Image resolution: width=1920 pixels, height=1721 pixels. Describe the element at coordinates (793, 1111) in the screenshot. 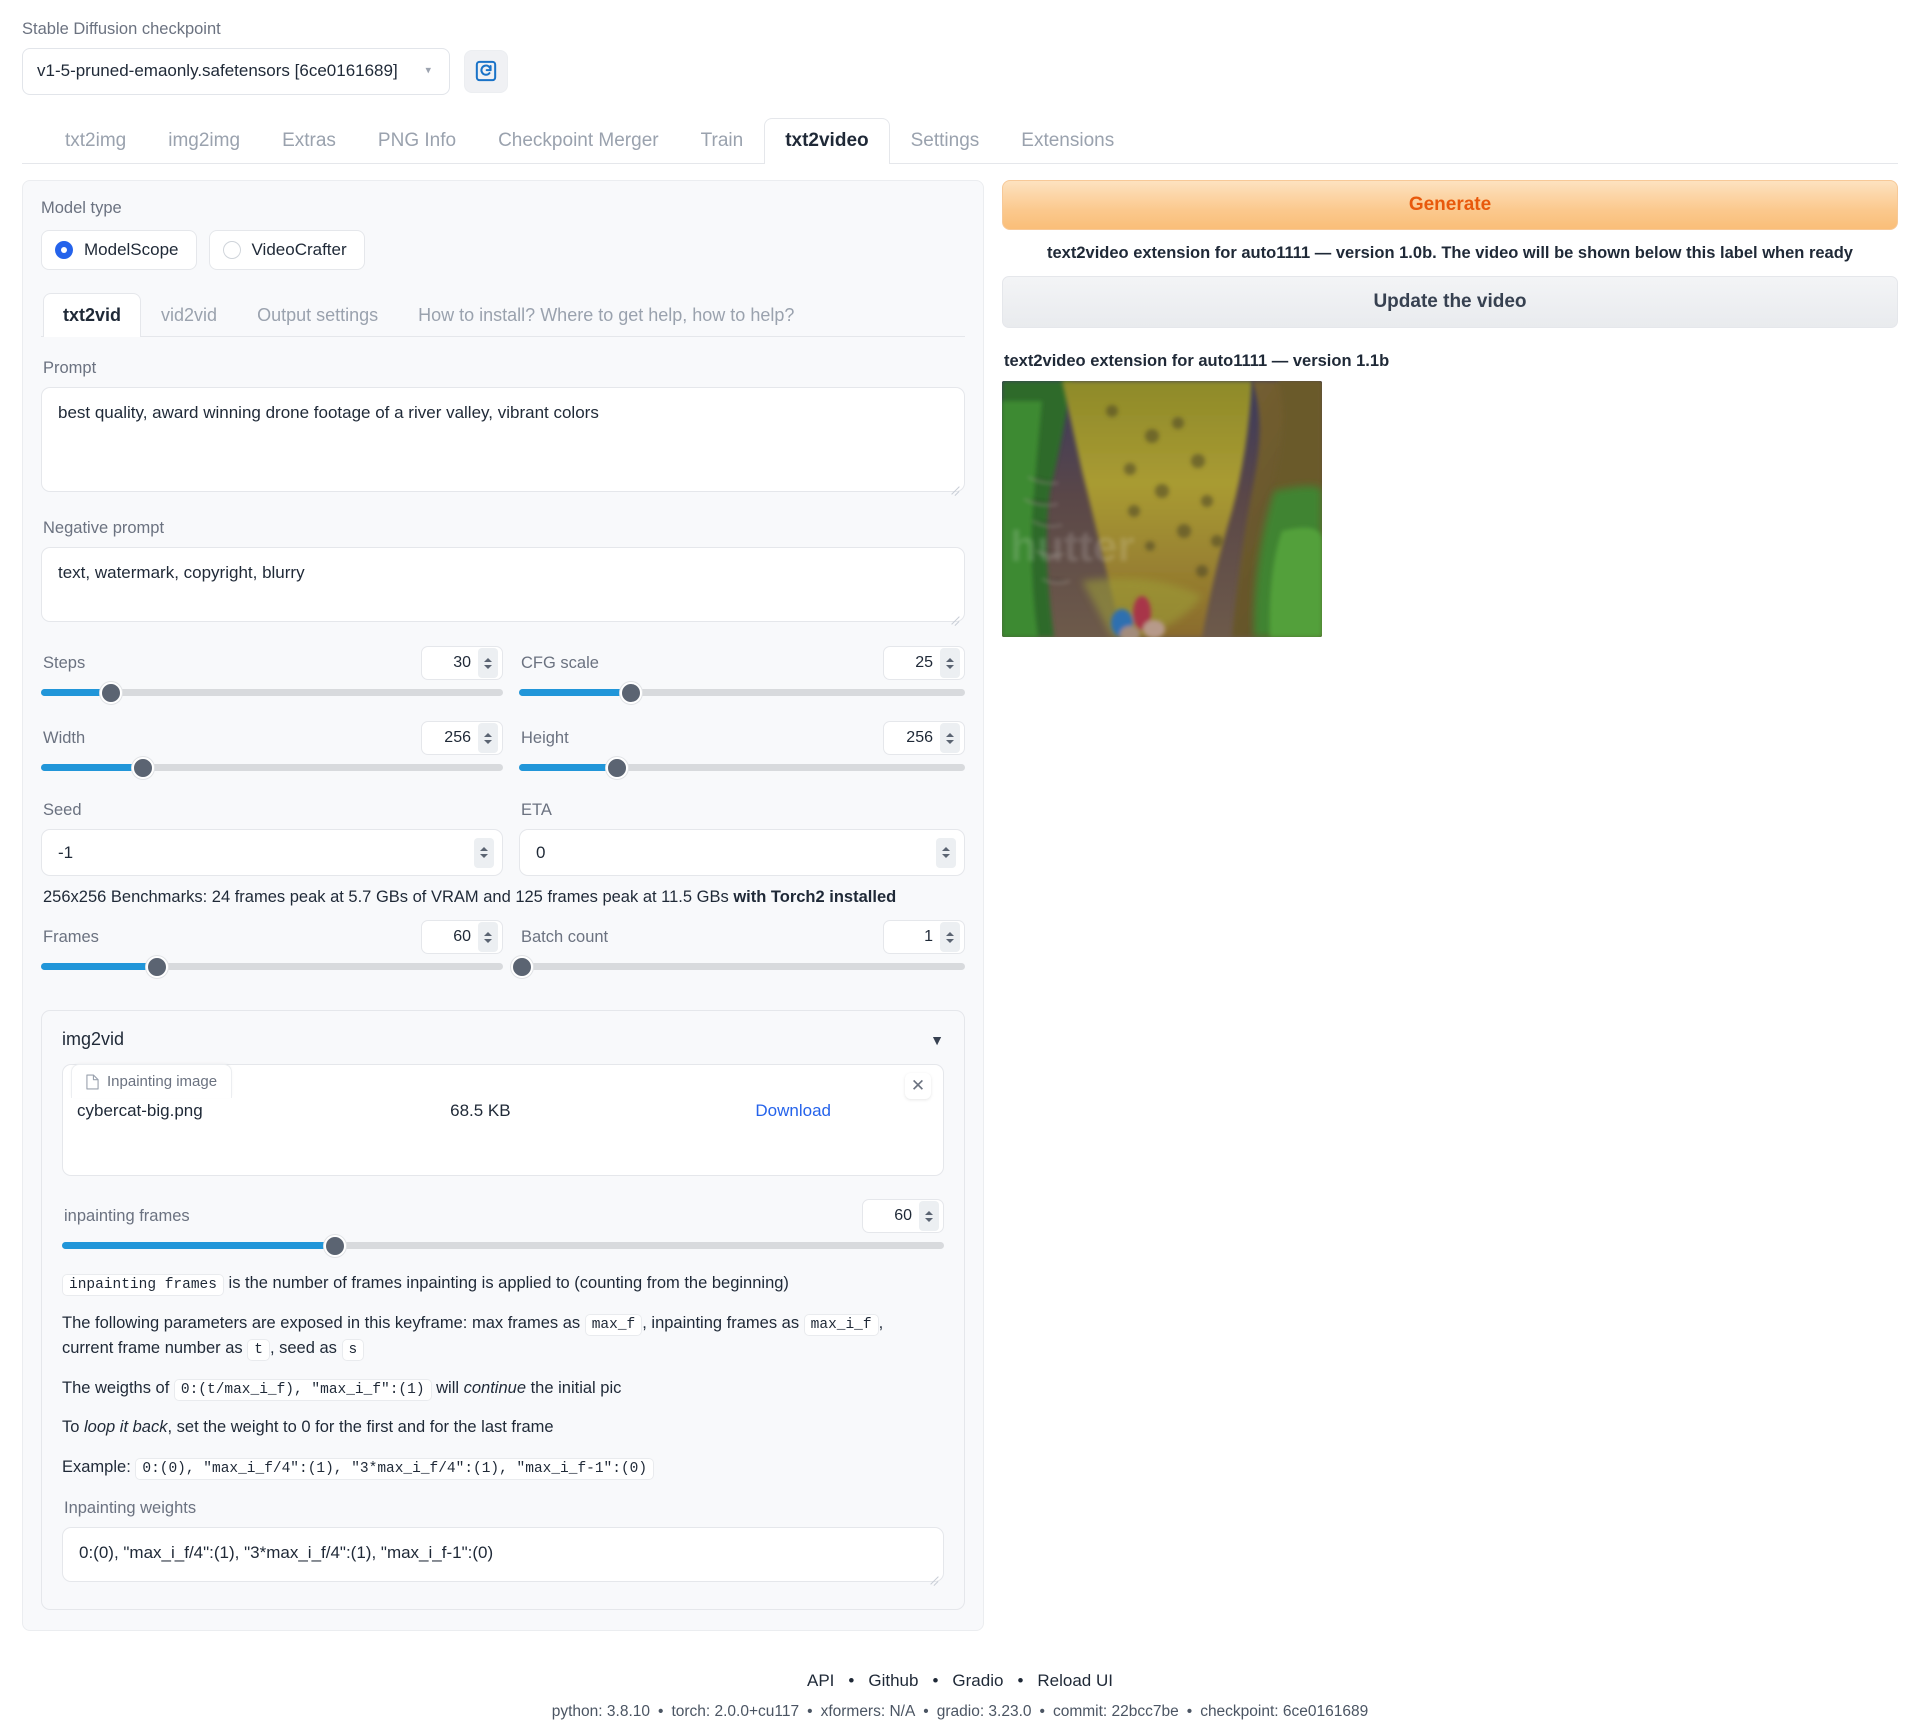

I see `download-link: Download` at that location.